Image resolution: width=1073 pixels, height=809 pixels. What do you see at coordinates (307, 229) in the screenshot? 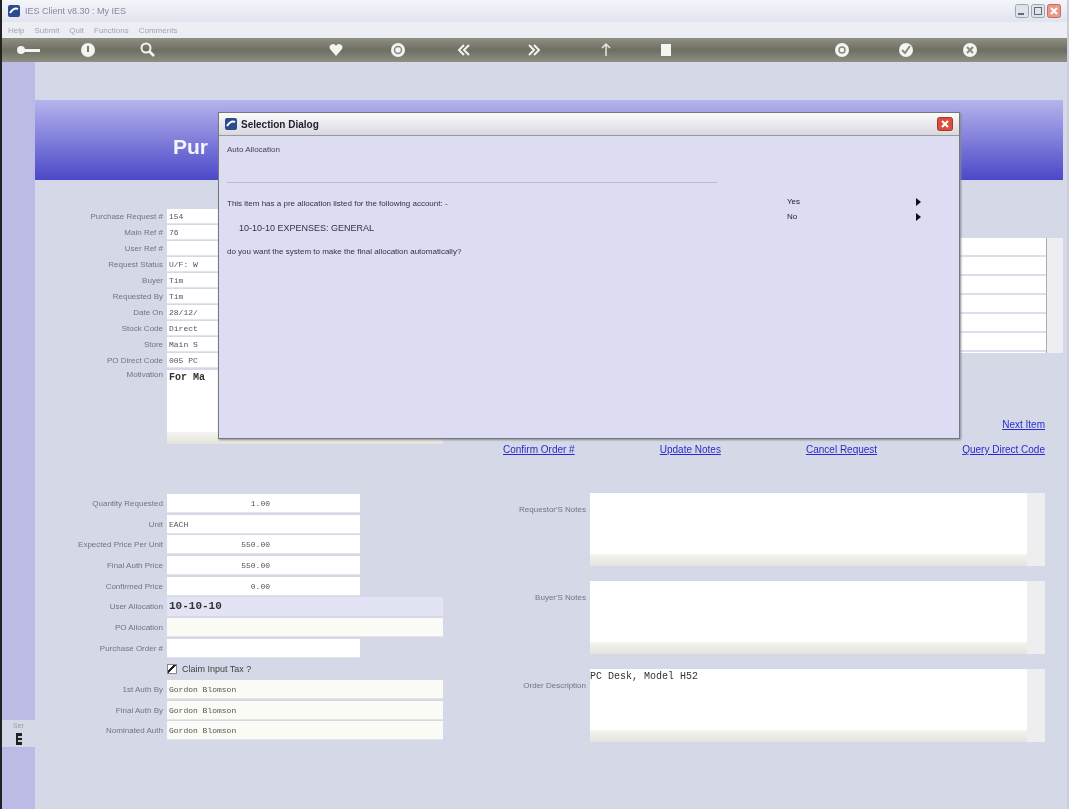
I see `account-text: 10-10-10 EXPENSES: GENERAL` at bounding box center [307, 229].